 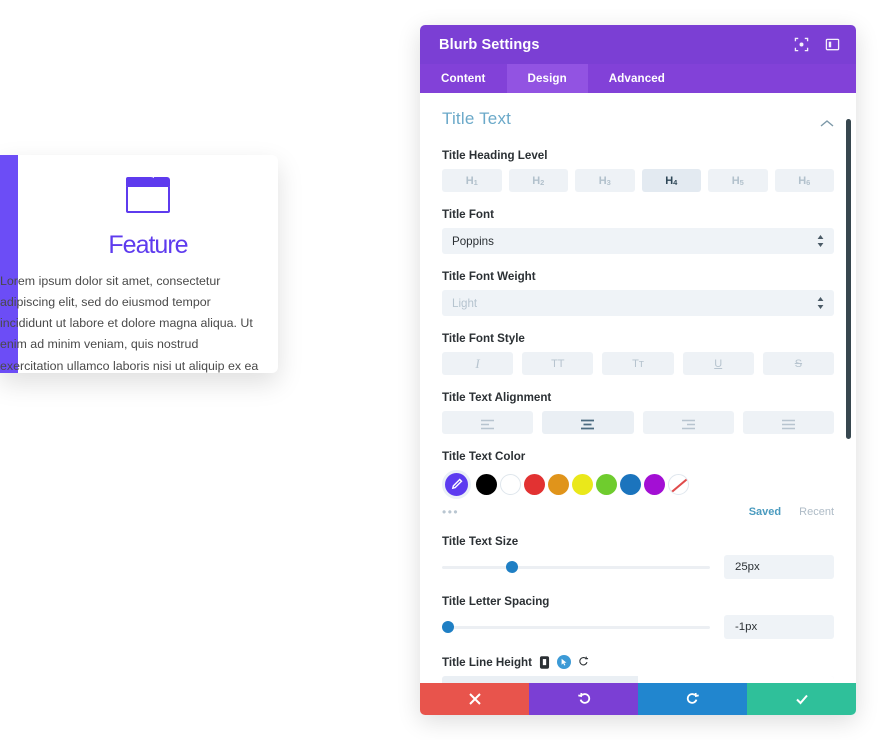 I want to click on uppercase-icon: TT, so click(x=558, y=363).